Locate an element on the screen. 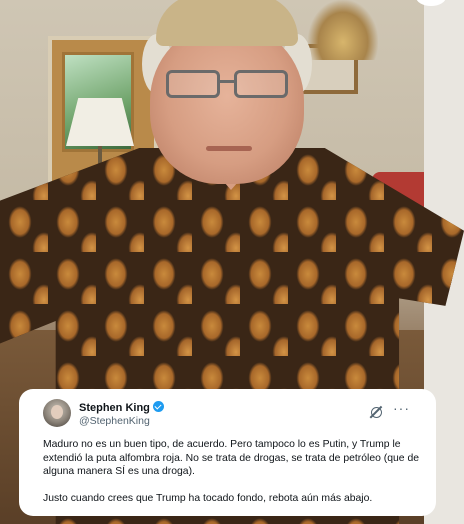  mouth is located at coordinates (229, 148).